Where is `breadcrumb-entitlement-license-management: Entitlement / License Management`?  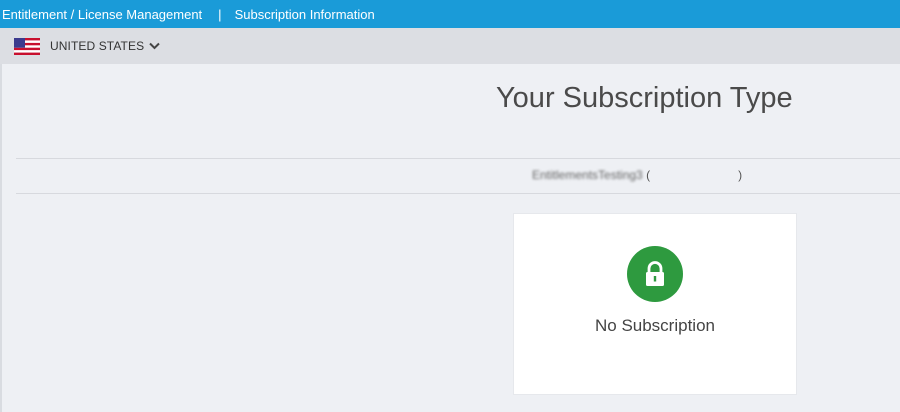 breadcrumb-entitlement-license-management: Entitlement / License Management is located at coordinates (102, 14).